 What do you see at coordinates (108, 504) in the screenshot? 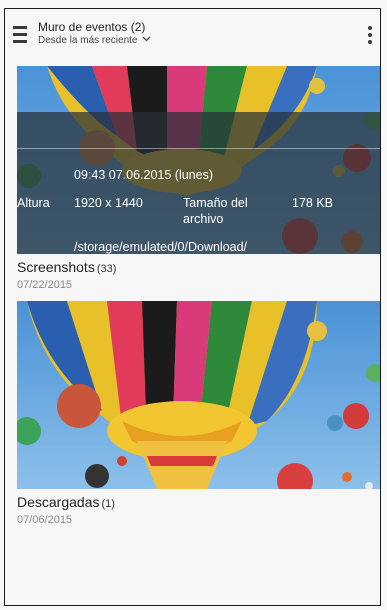
I see `album-count: (1)` at bounding box center [108, 504].